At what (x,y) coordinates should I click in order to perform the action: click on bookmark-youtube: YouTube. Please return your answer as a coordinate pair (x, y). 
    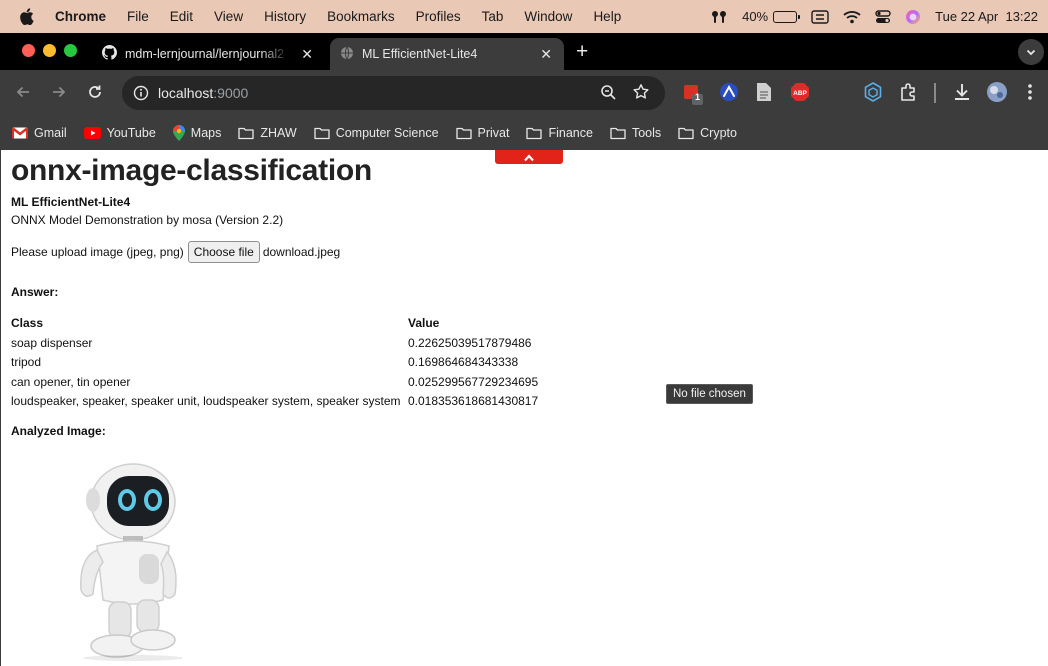
    Looking at the image, I should click on (119, 133).